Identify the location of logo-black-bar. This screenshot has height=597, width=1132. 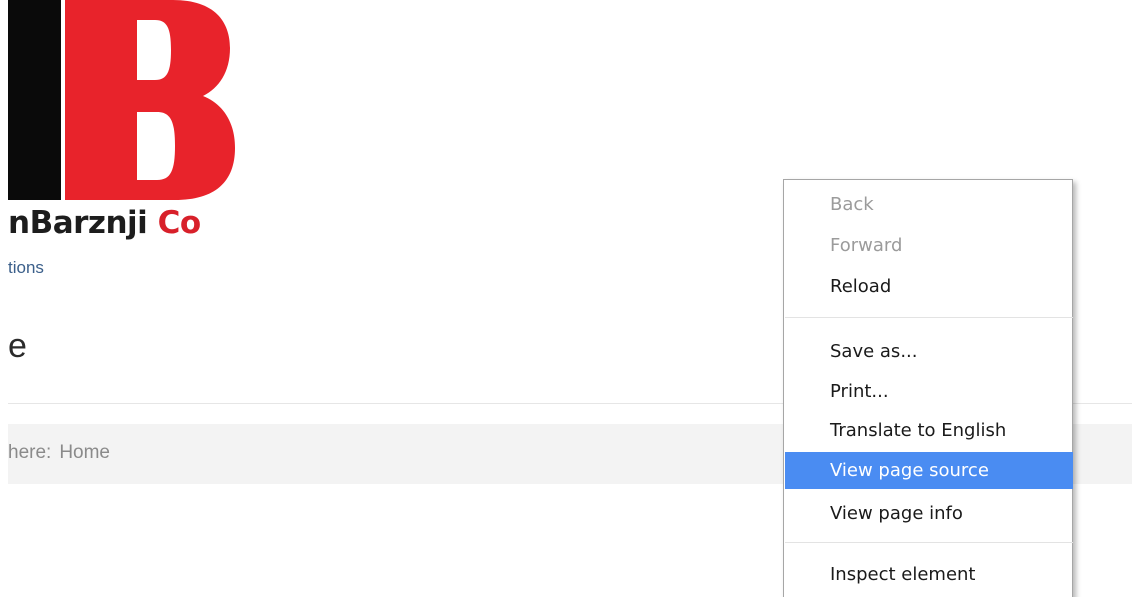
(34, 100).